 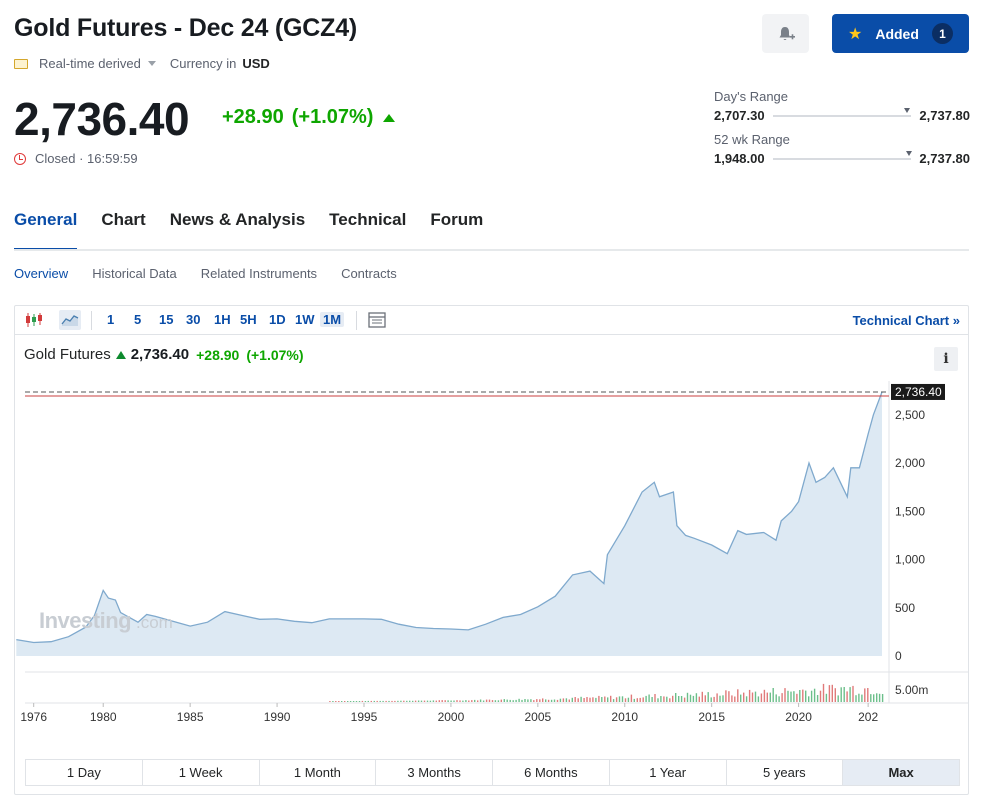 What do you see at coordinates (901, 772) in the screenshot?
I see `period-max: Max` at bounding box center [901, 772].